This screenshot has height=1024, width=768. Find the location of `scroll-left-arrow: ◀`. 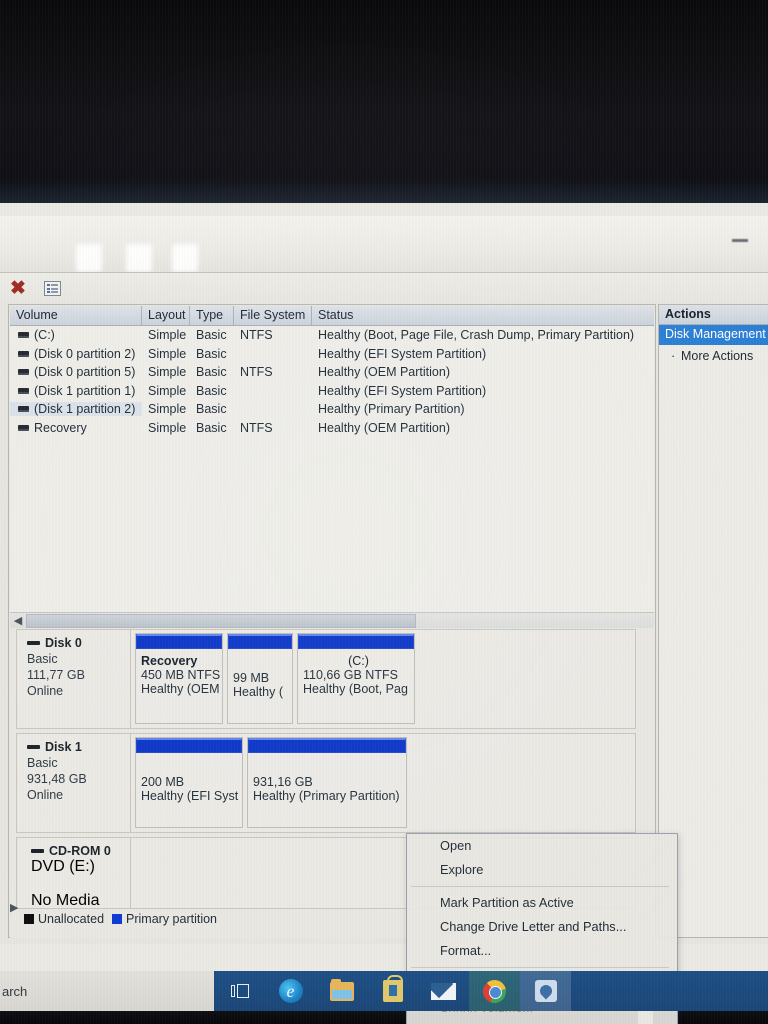

scroll-left-arrow: ◀ is located at coordinates (18, 620).